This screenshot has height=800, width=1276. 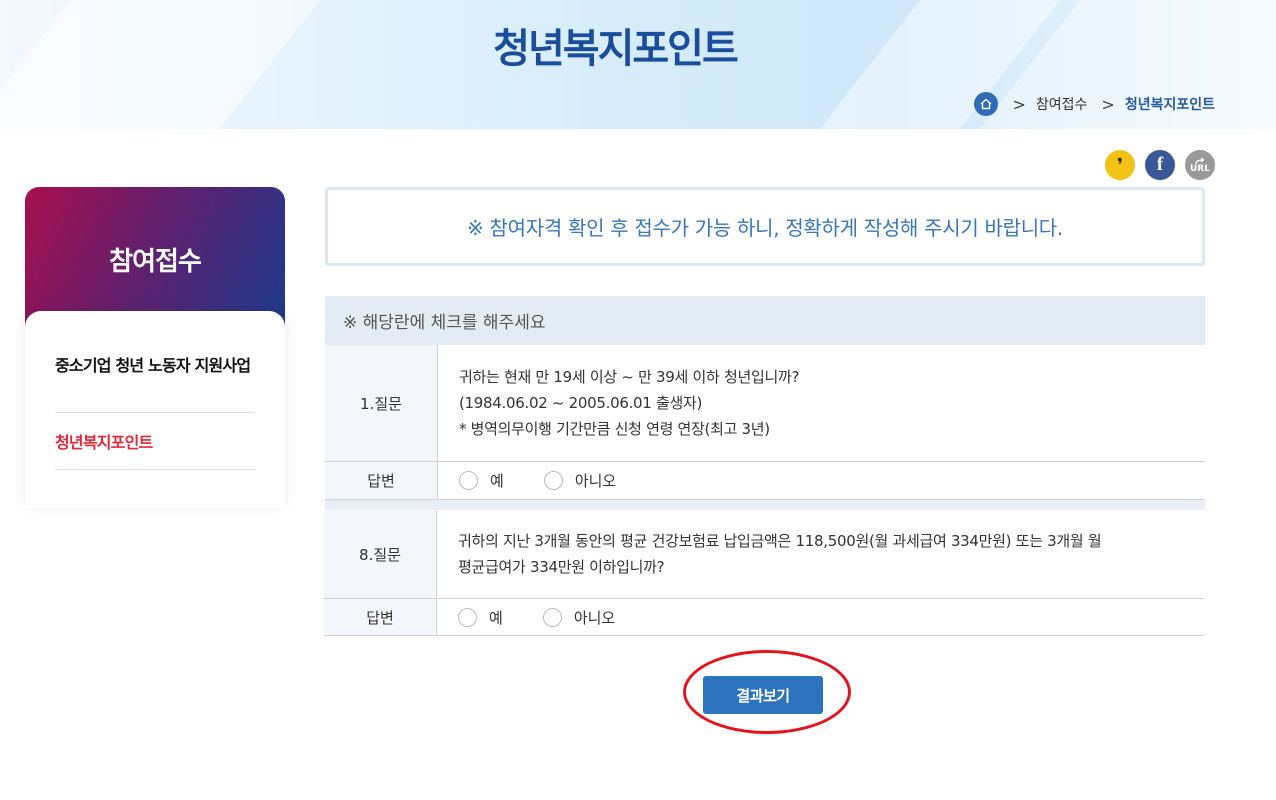 I want to click on breadcrumb-item-participation: 참여접수, so click(x=1062, y=104).